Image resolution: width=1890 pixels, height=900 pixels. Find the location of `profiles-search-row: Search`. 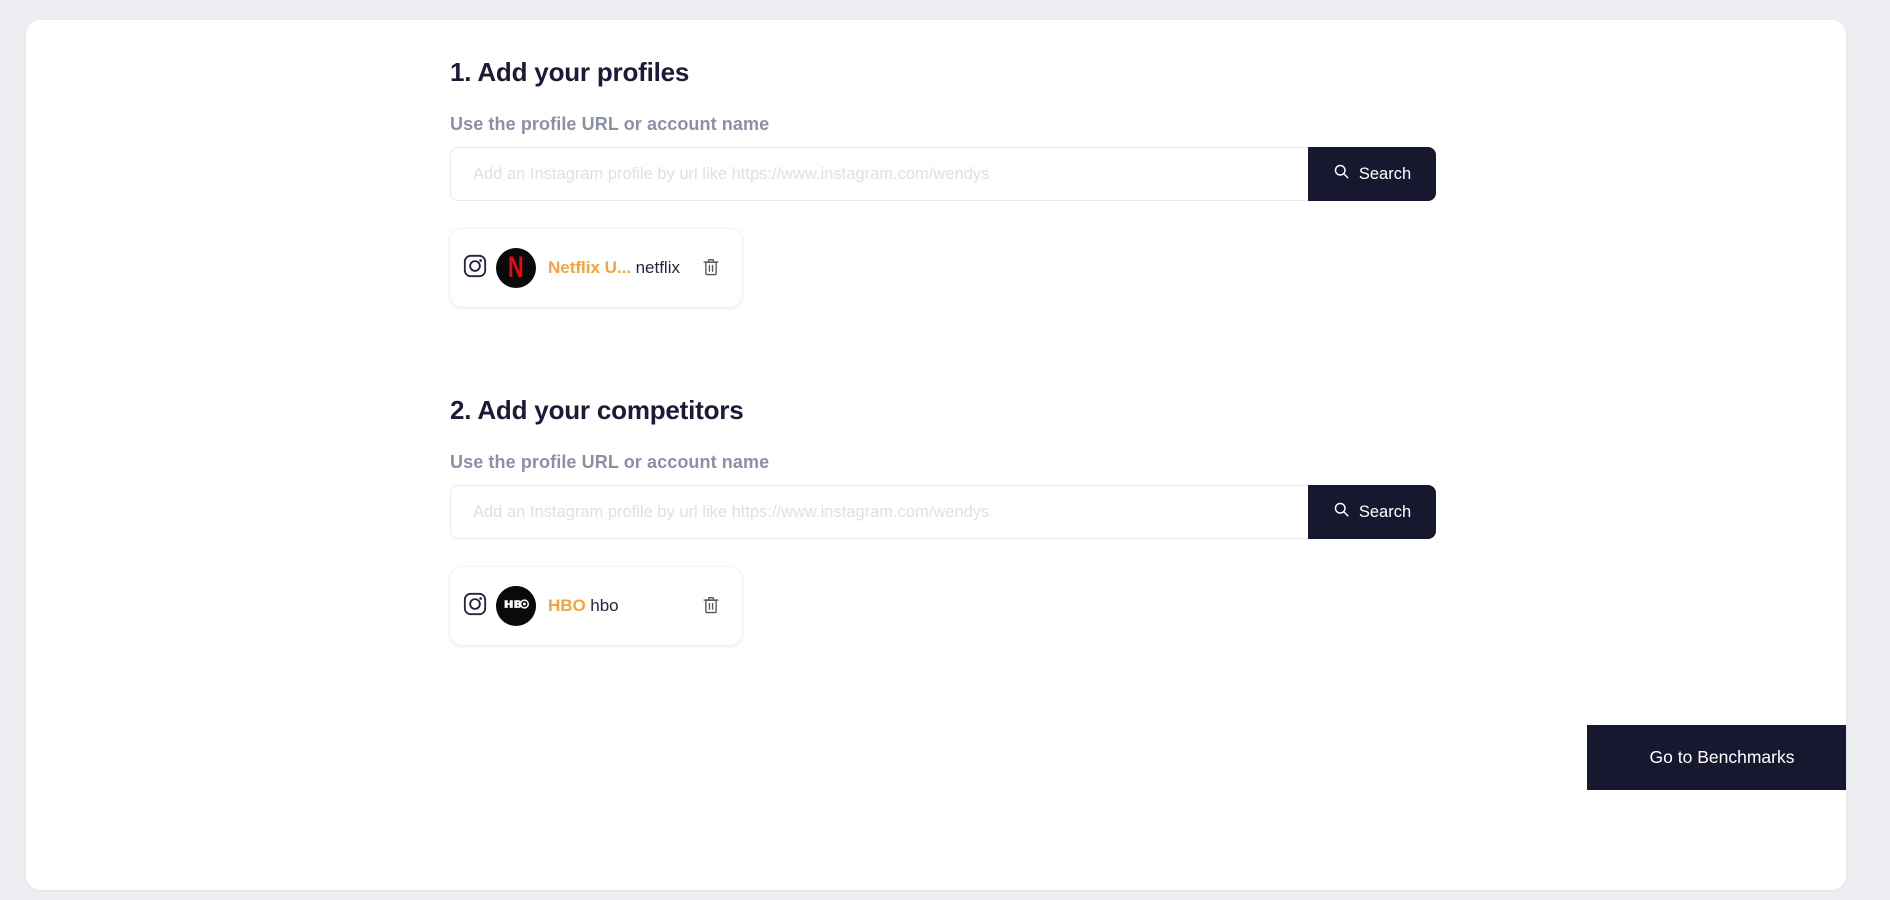

profiles-search-row: Search is located at coordinates (943, 174).